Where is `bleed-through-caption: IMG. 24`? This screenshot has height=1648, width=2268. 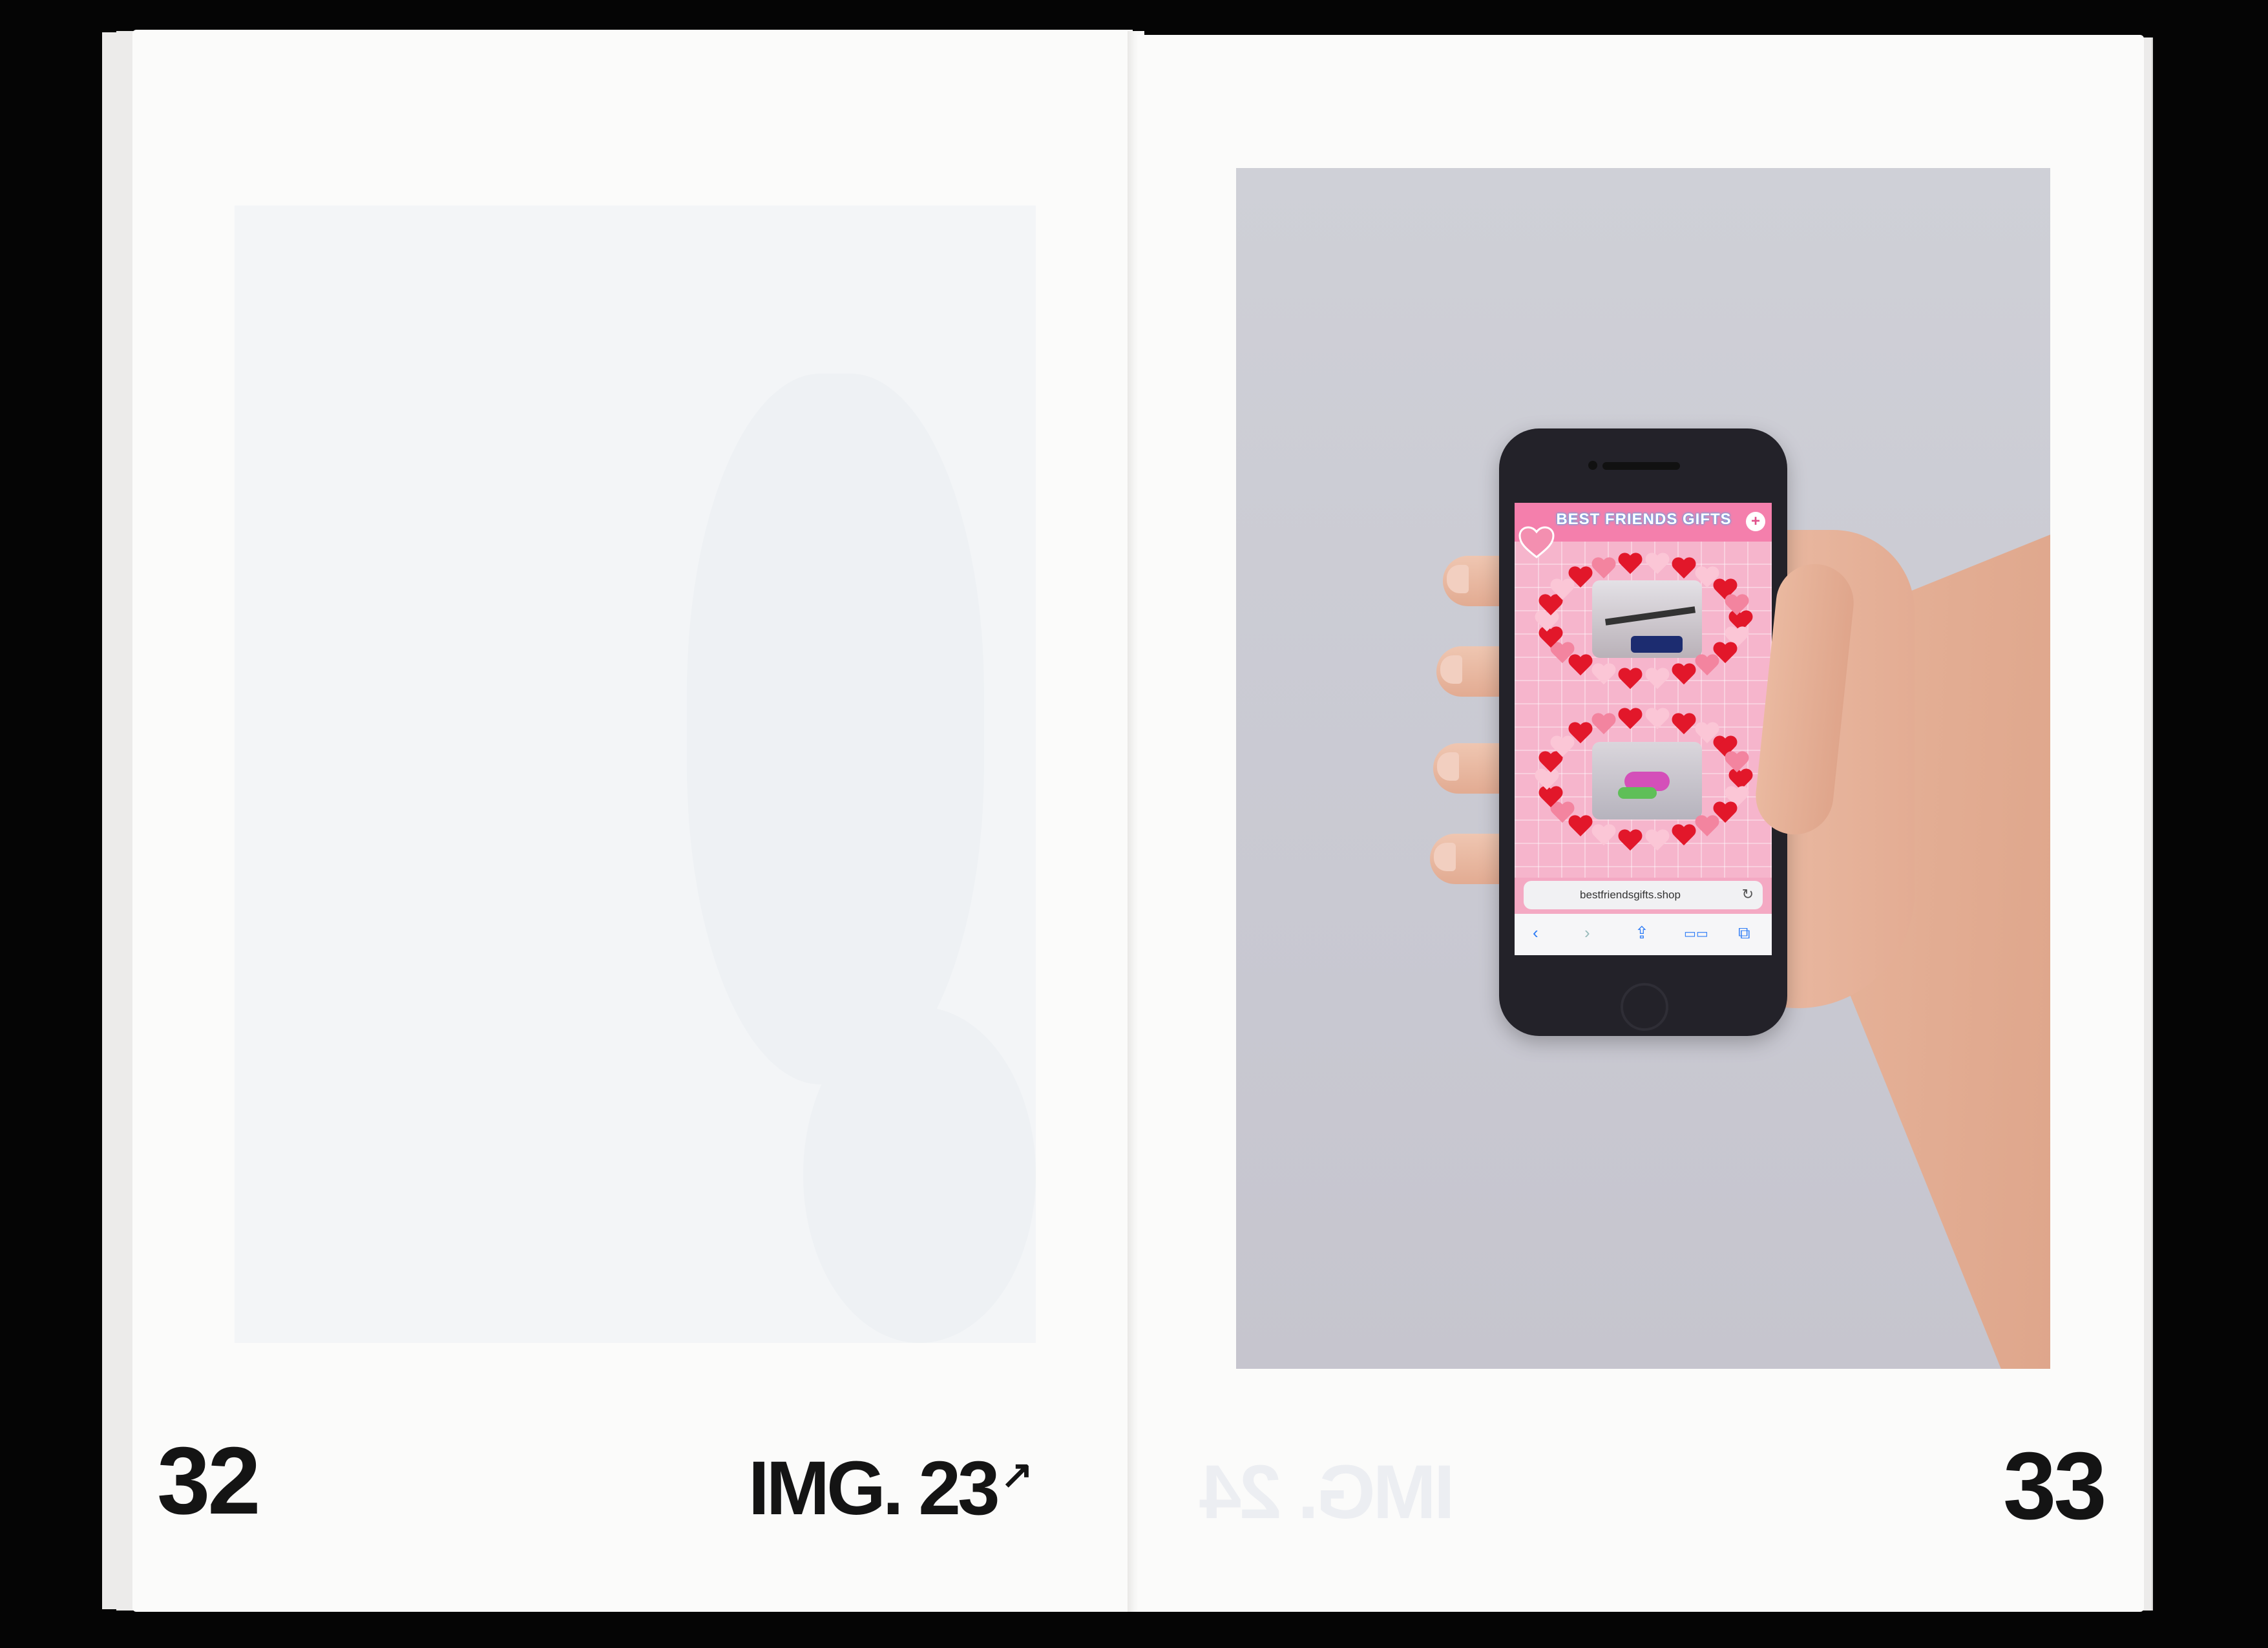
bleed-through-caption: IMG. 24 is located at coordinates (1329, 1492).